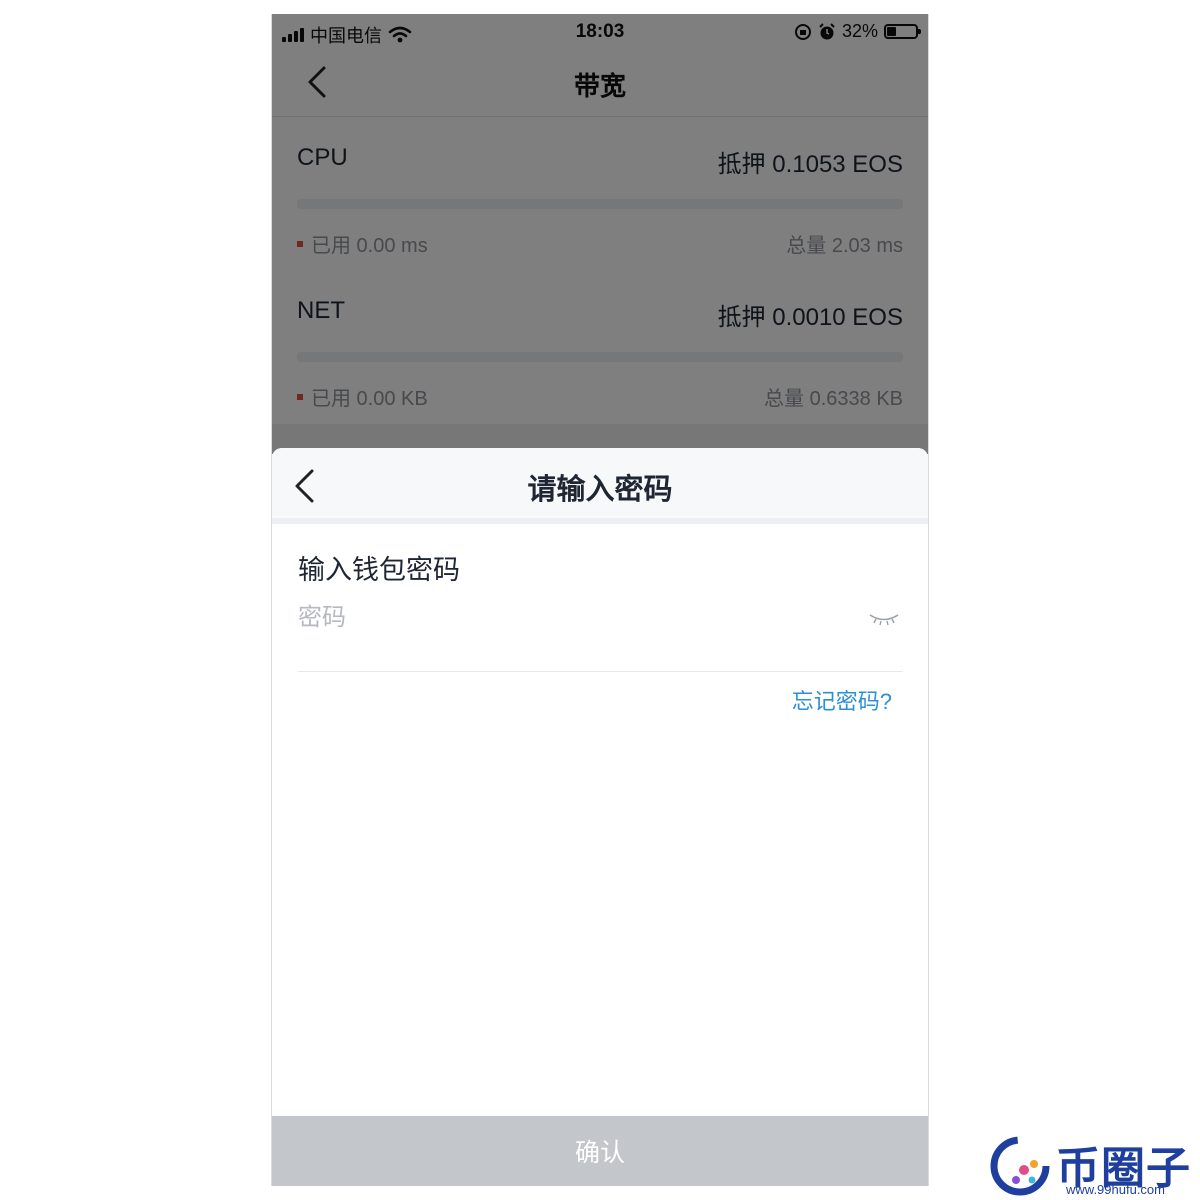 This screenshot has width=1200, height=1200. What do you see at coordinates (884, 619) in the screenshot?
I see `eye-closed-icon` at bounding box center [884, 619].